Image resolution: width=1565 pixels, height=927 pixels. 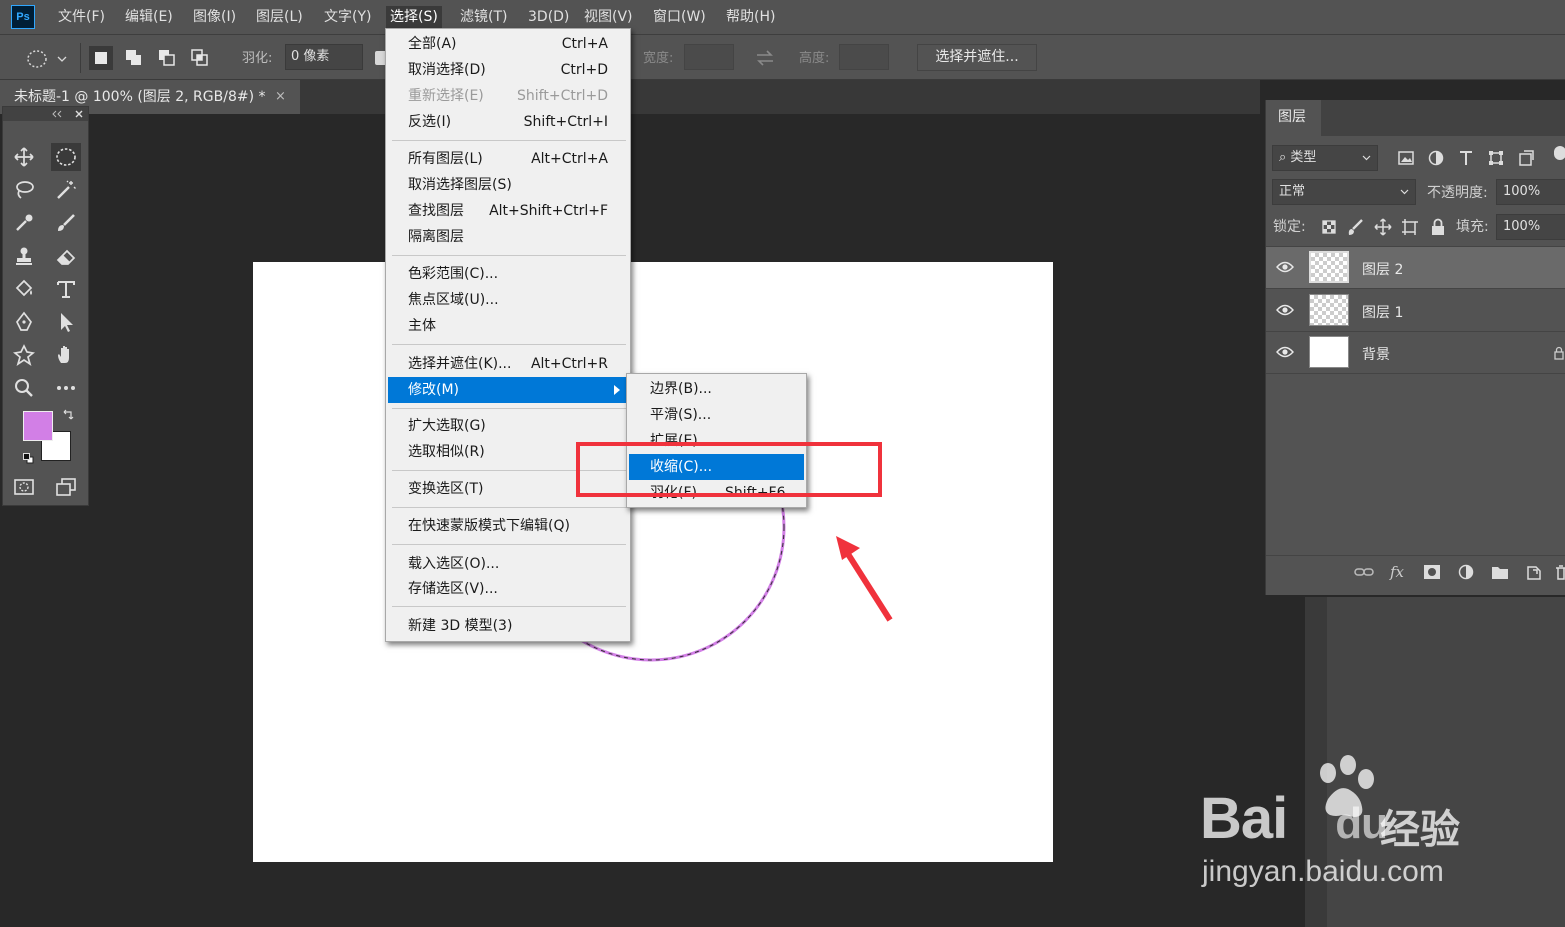 What do you see at coordinates (66, 157) in the screenshot?
I see `elliptical-marquee-tool-icon` at bounding box center [66, 157].